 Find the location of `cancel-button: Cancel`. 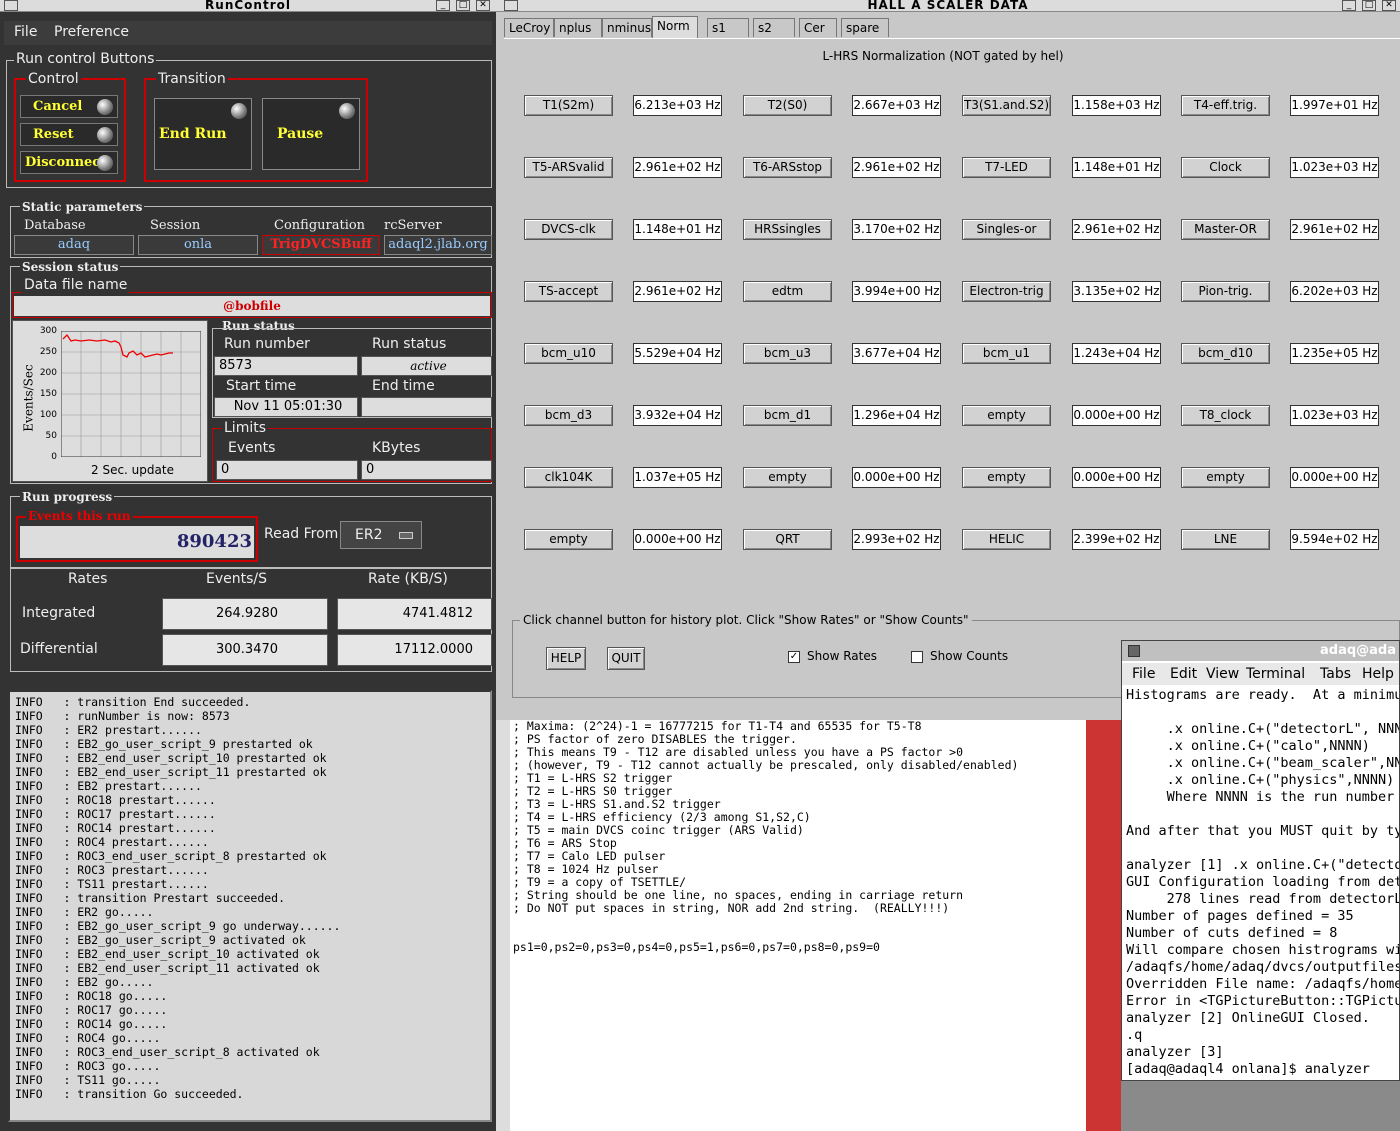

cancel-button: Cancel is located at coordinates (69, 106).